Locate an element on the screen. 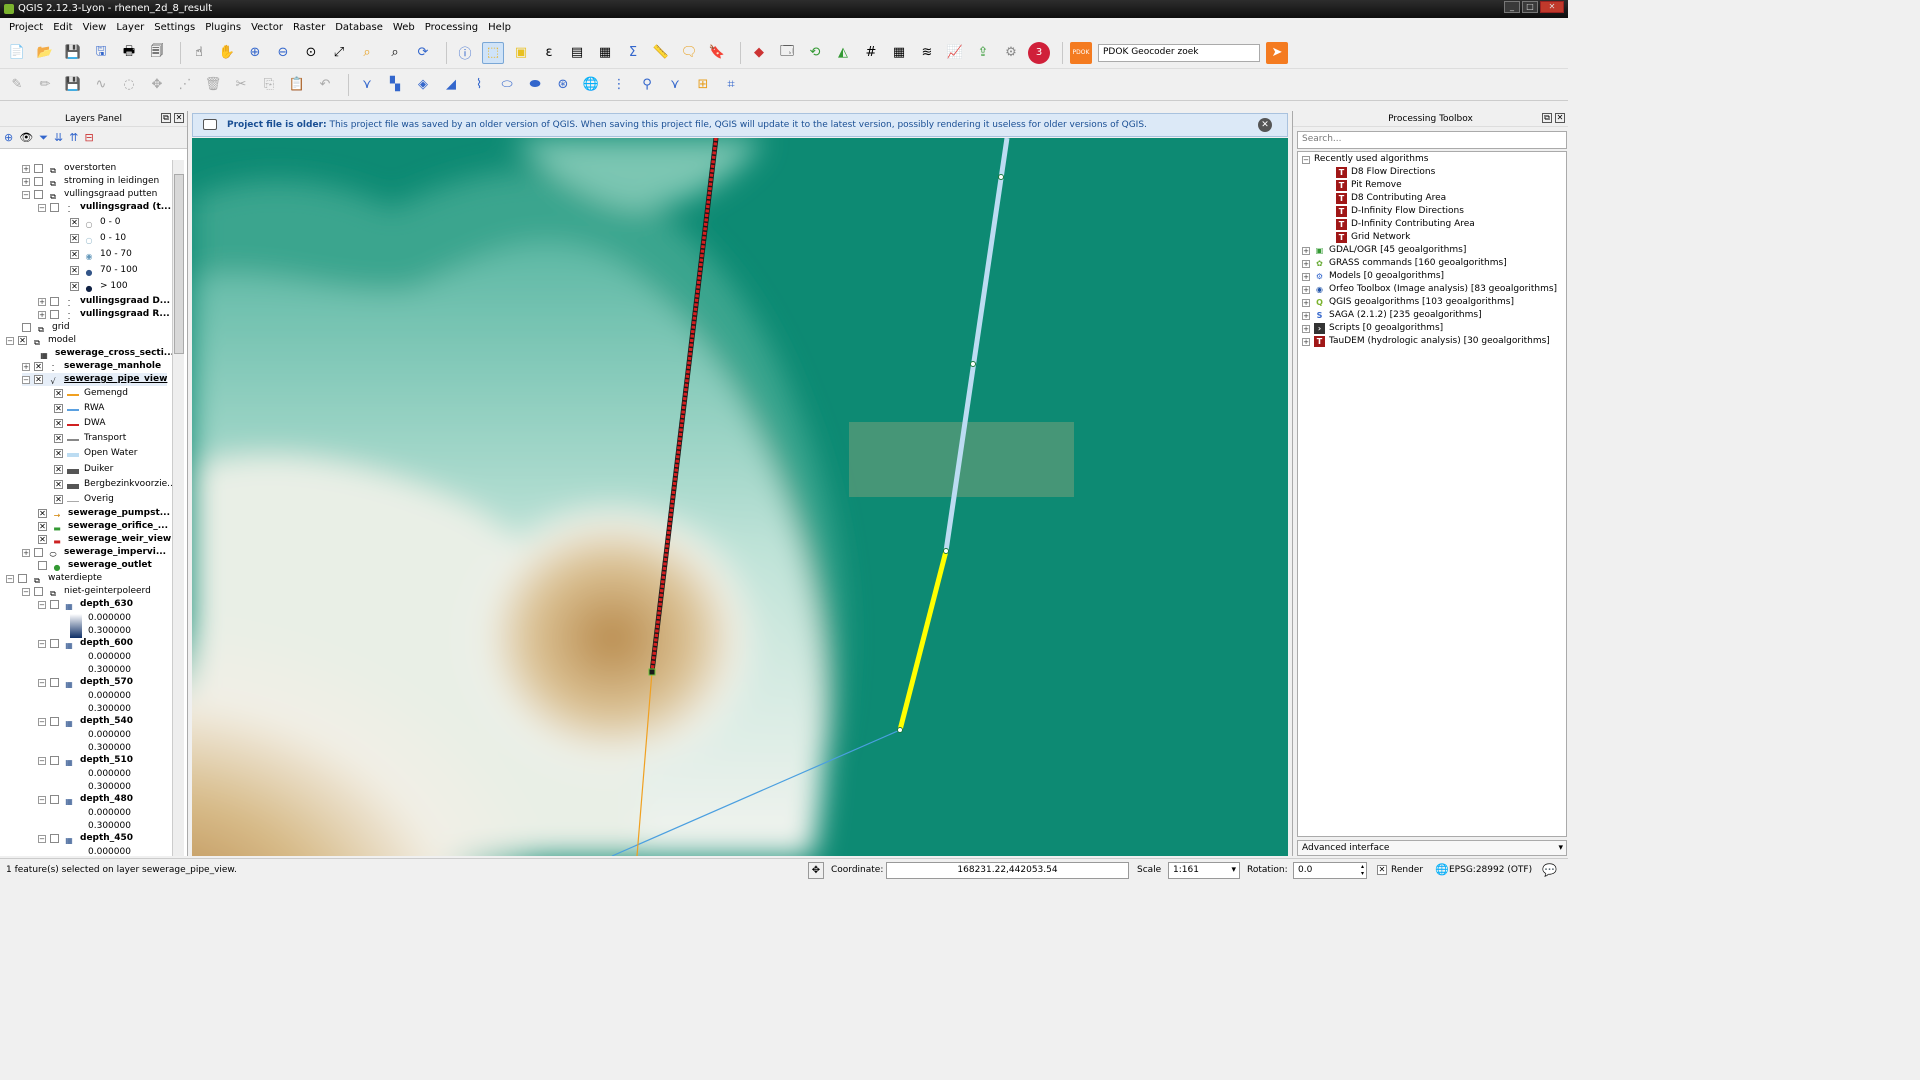 This screenshot has width=1920, height=1080. vertex-select-icon: ⋮ is located at coordinates (619, 85).